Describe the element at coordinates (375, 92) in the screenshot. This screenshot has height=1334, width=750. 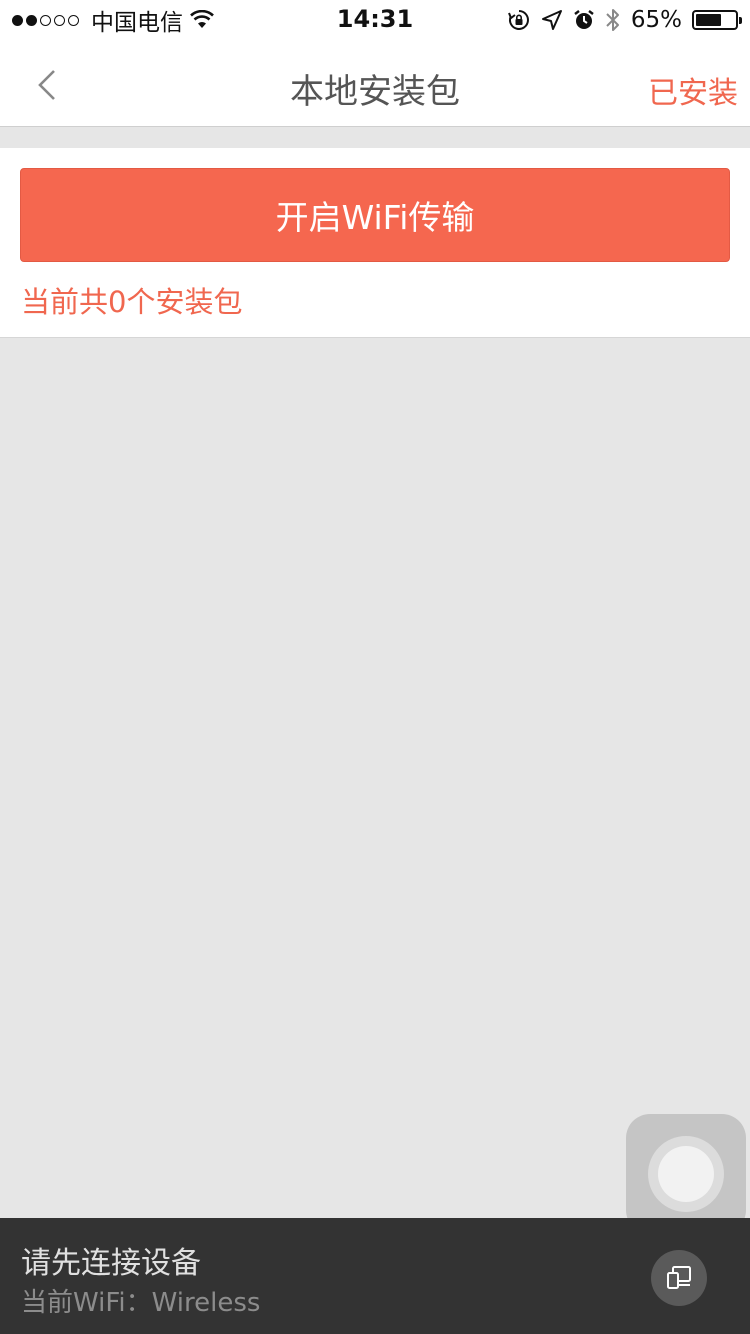
I see `page-title: 本地安装包` at that location.